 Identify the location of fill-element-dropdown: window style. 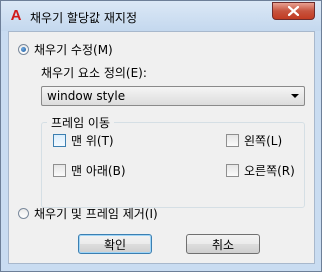
(173, 96).